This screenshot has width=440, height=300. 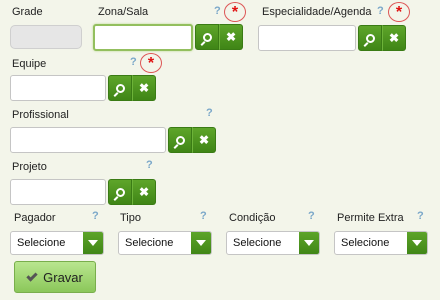 I want to click on tipo-select: Selecione, so click(x=165, y=243).